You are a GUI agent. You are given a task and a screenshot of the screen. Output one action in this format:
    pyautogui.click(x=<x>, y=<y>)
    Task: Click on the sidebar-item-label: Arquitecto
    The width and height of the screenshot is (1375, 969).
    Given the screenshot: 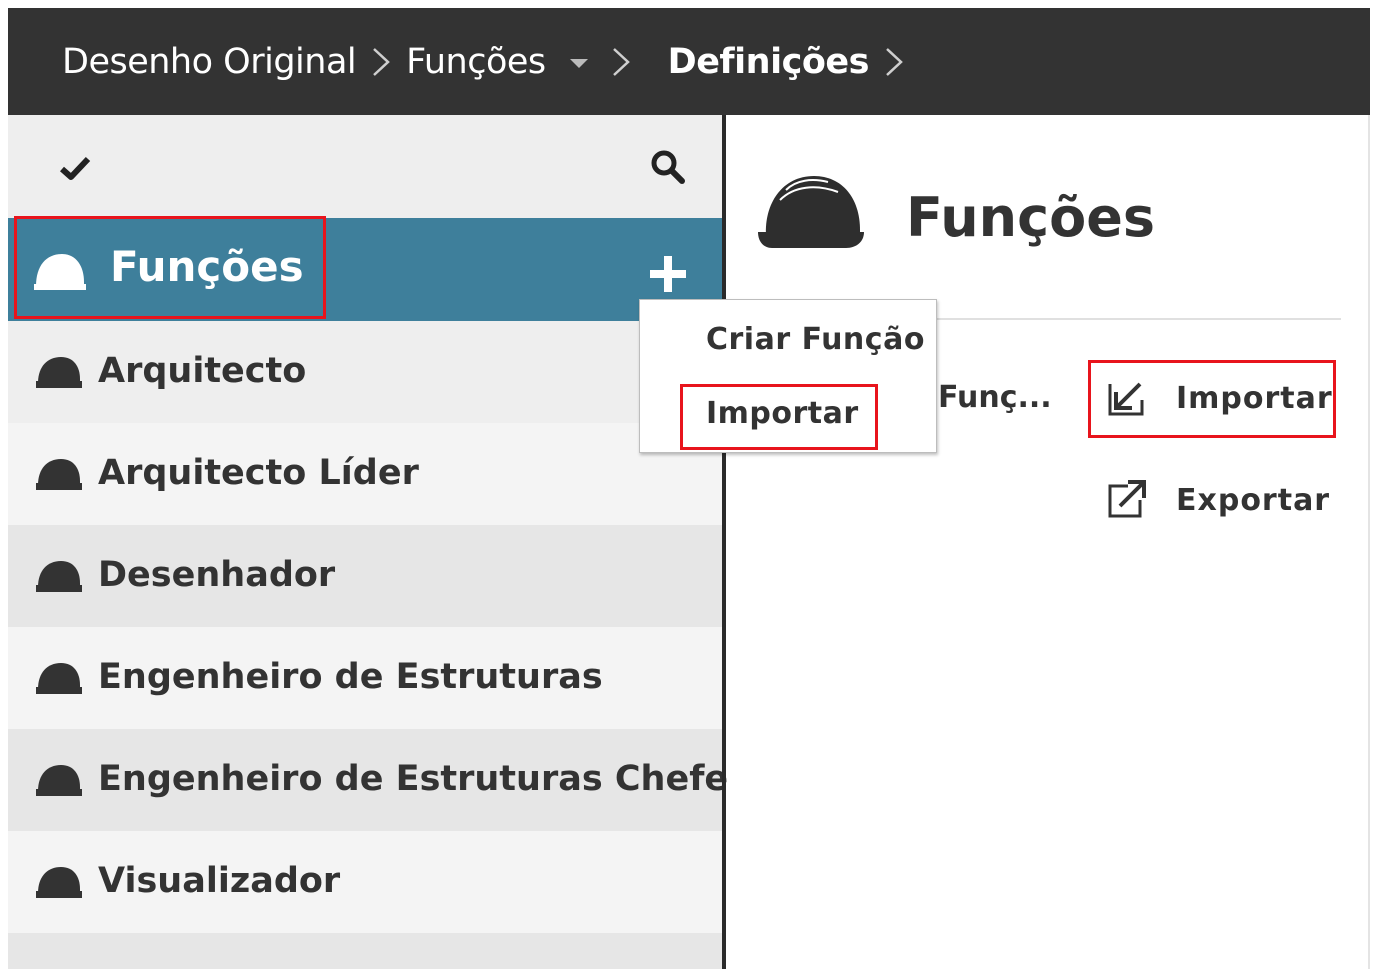 What is the action you would take?
    pyautogui.click(x=202, y=371)
    